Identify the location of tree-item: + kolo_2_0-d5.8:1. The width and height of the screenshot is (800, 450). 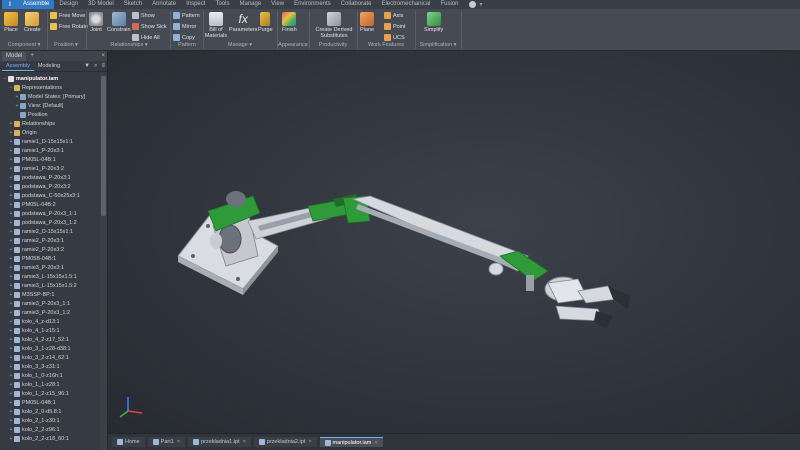
(50, 411).